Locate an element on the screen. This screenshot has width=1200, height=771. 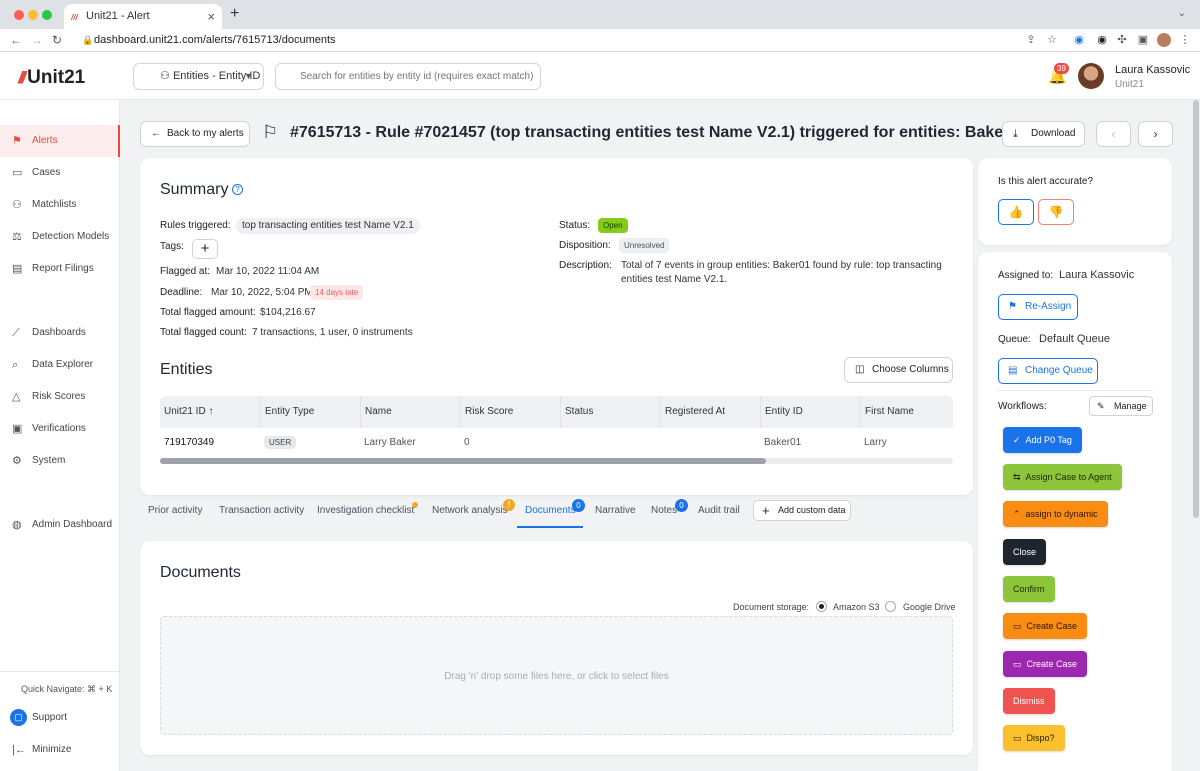
sidebar-toggle-icon: ▣ is located at coordinates (1143, 40).